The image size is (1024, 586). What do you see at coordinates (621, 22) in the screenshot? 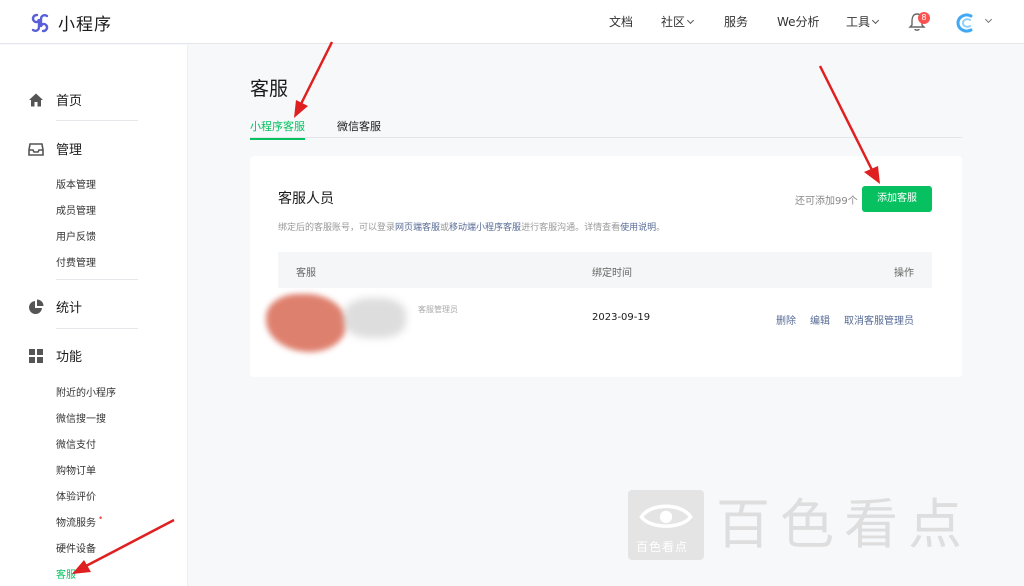
I see `nav-docs: 文档` at bounding box center [621, 22].